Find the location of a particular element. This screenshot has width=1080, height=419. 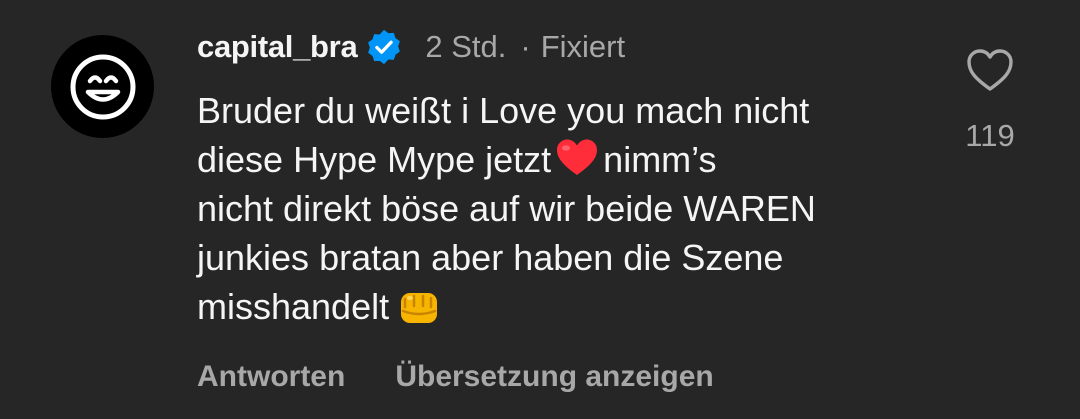

avatar is located at coordinates (102, 86).